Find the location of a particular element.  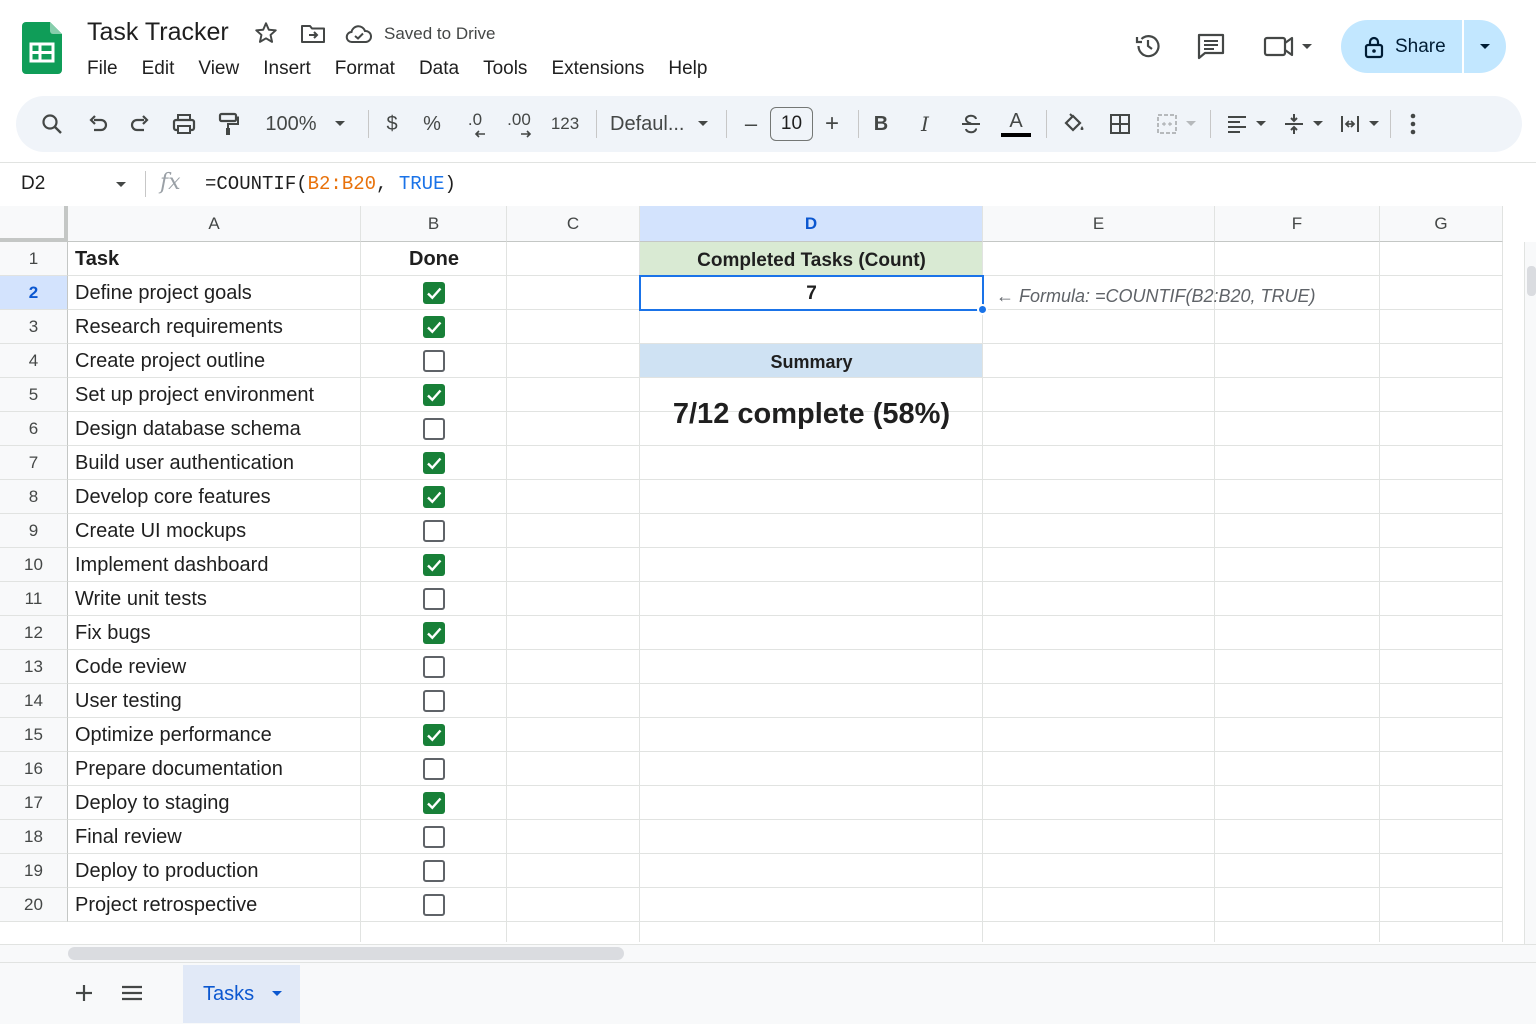

print-button is located at coordinates (184, 124).